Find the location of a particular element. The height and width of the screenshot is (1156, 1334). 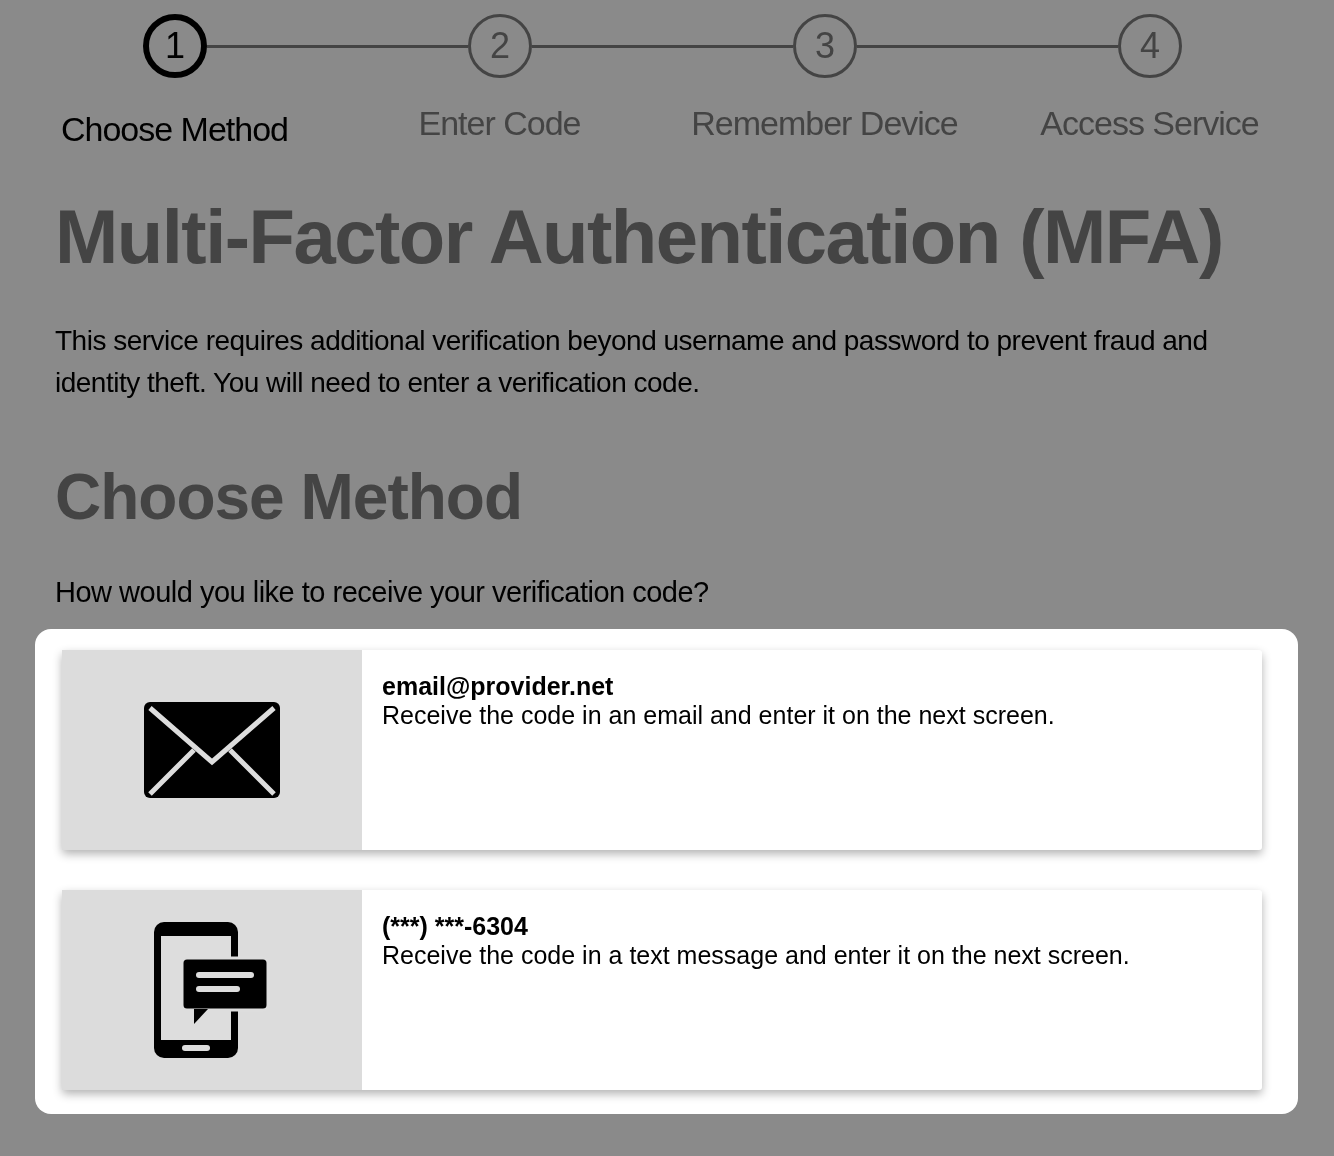

description-text: This service requires additional verification beyond username and password to prevent fraud and identity theft. You will need to enter a verification code. is located at coordinates (632, 362).